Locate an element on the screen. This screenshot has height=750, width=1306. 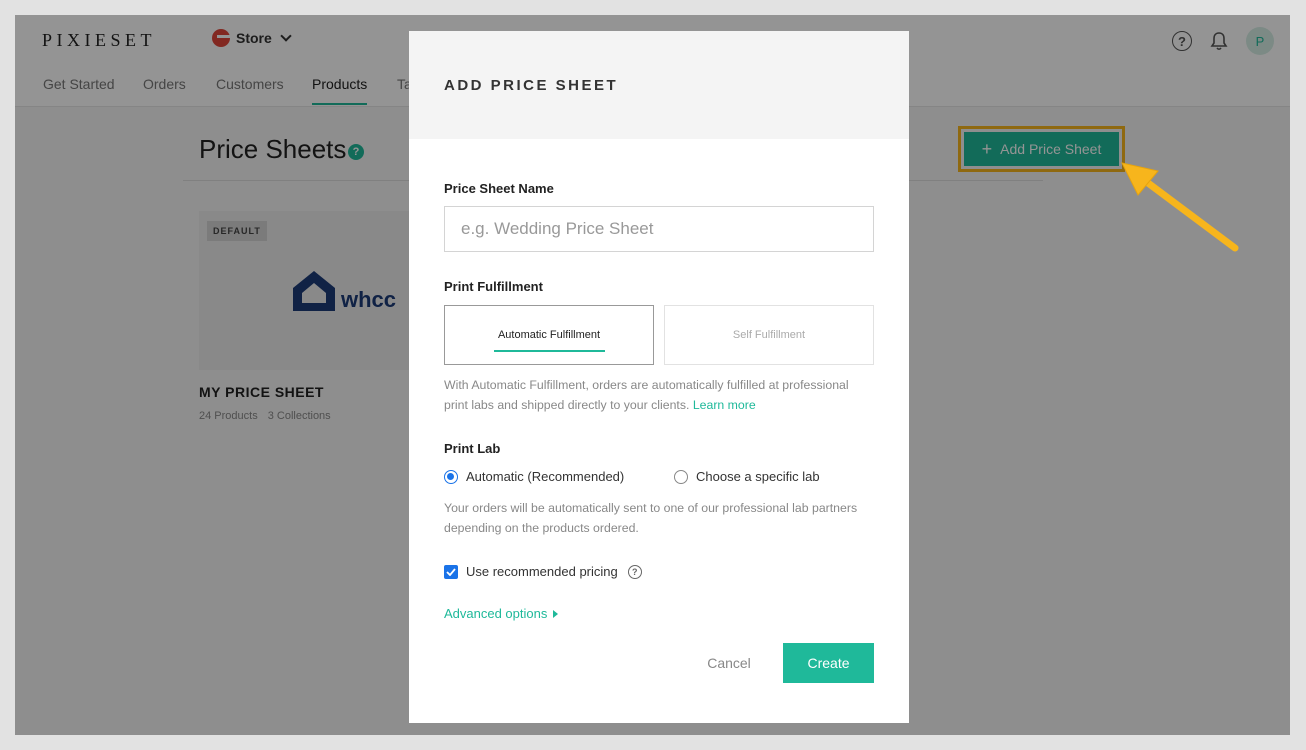
tab-self-label: Self Fulfillment is located at coordinates (769, 335).